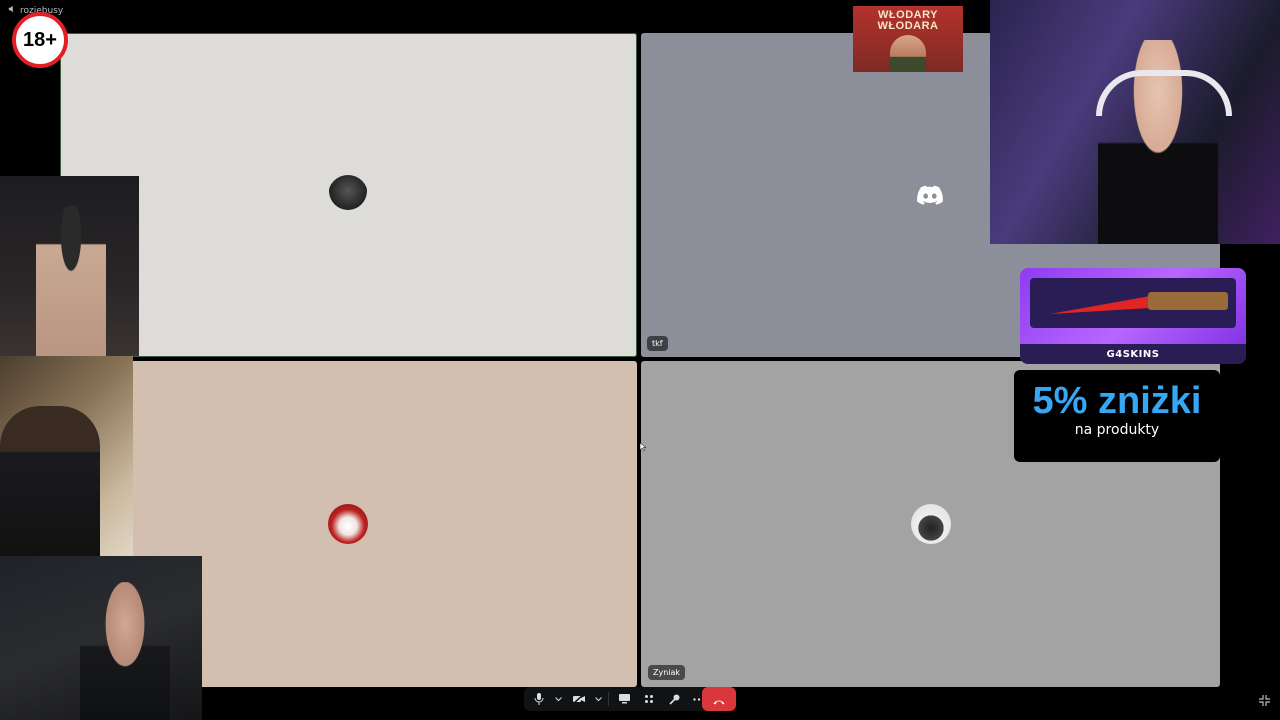  What do you see at coordinates (643, 444) in the screenshot?
I see `mouse-cursor-icon` at bounding box center [643, 444].